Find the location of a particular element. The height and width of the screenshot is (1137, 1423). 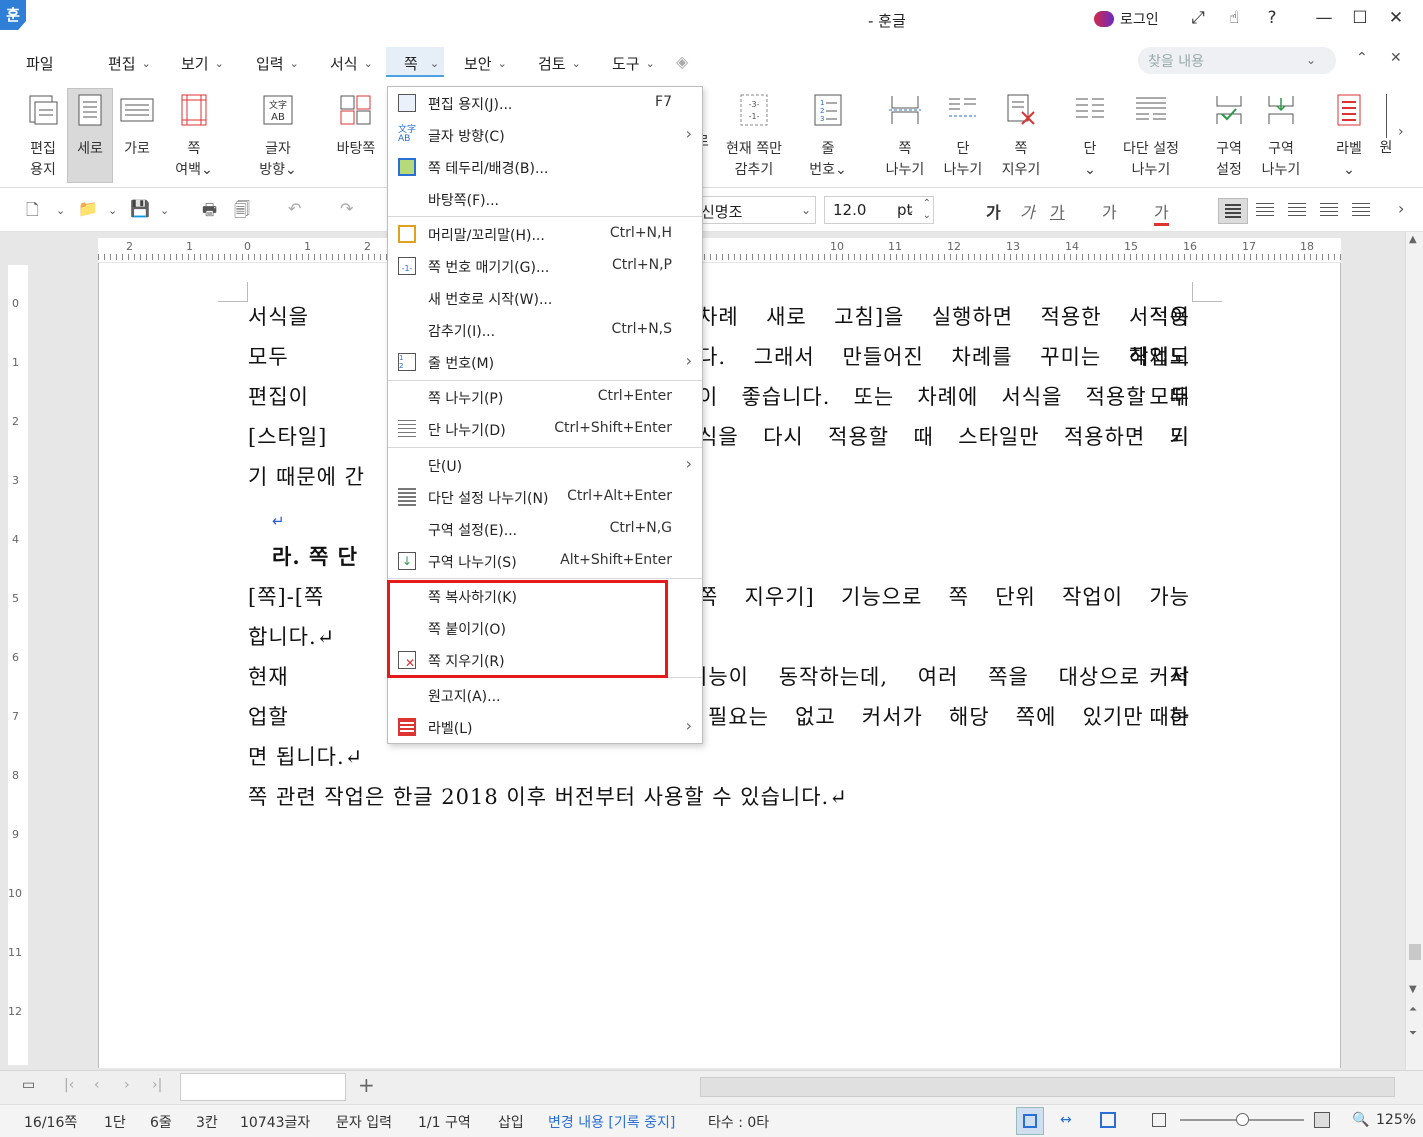

menu-item-section-setup: 구역 설정(E)... Ctrl+N,G is located at coordinates (545, 529).